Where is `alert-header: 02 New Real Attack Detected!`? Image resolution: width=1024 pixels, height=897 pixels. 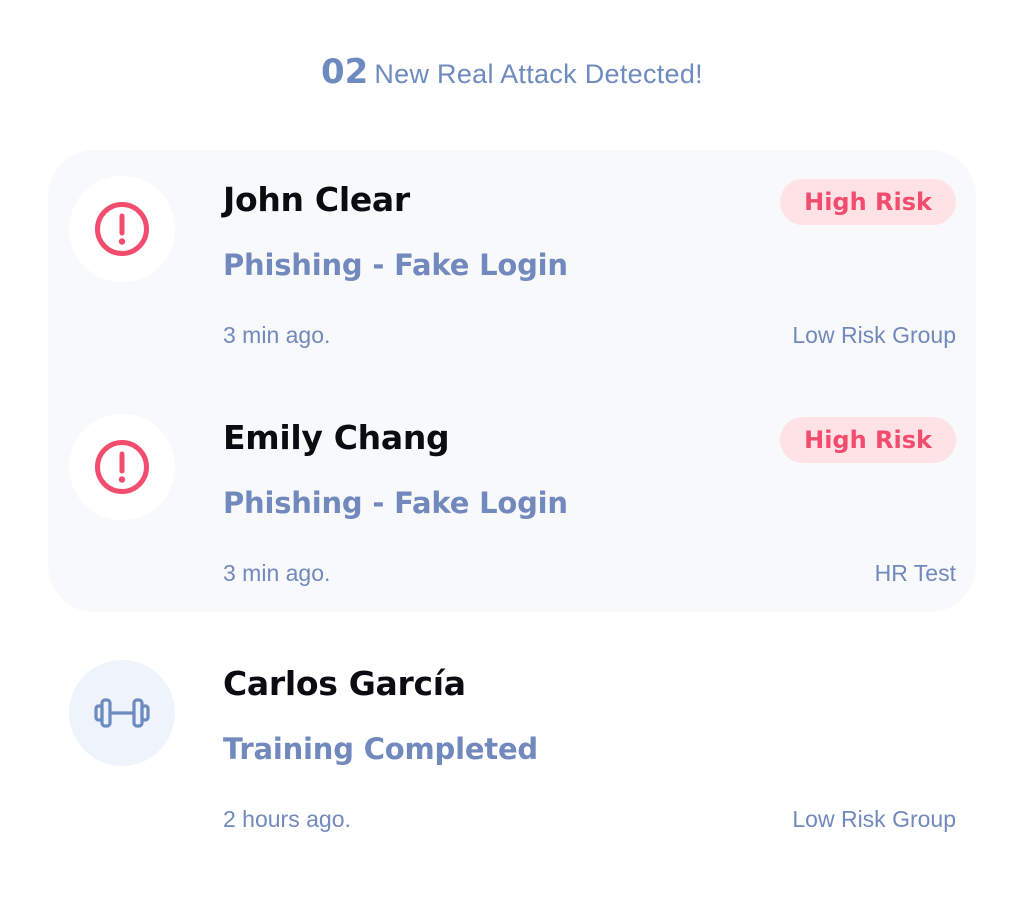
alert-header: 02 New Real Attack Detected! is located at coordinates (512, 72).